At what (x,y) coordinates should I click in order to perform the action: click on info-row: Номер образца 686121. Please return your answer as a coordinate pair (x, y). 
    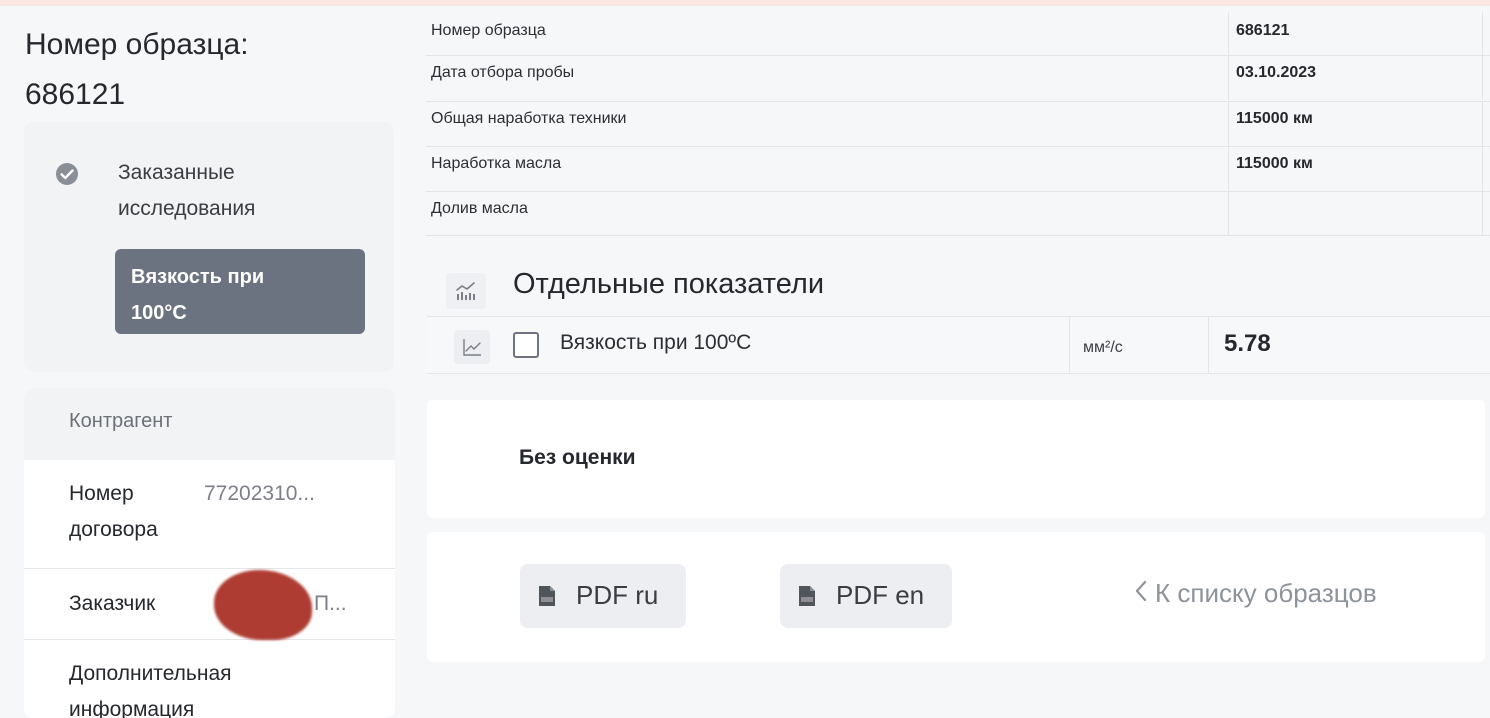
    Looking at the image, I should click on (958, 34).